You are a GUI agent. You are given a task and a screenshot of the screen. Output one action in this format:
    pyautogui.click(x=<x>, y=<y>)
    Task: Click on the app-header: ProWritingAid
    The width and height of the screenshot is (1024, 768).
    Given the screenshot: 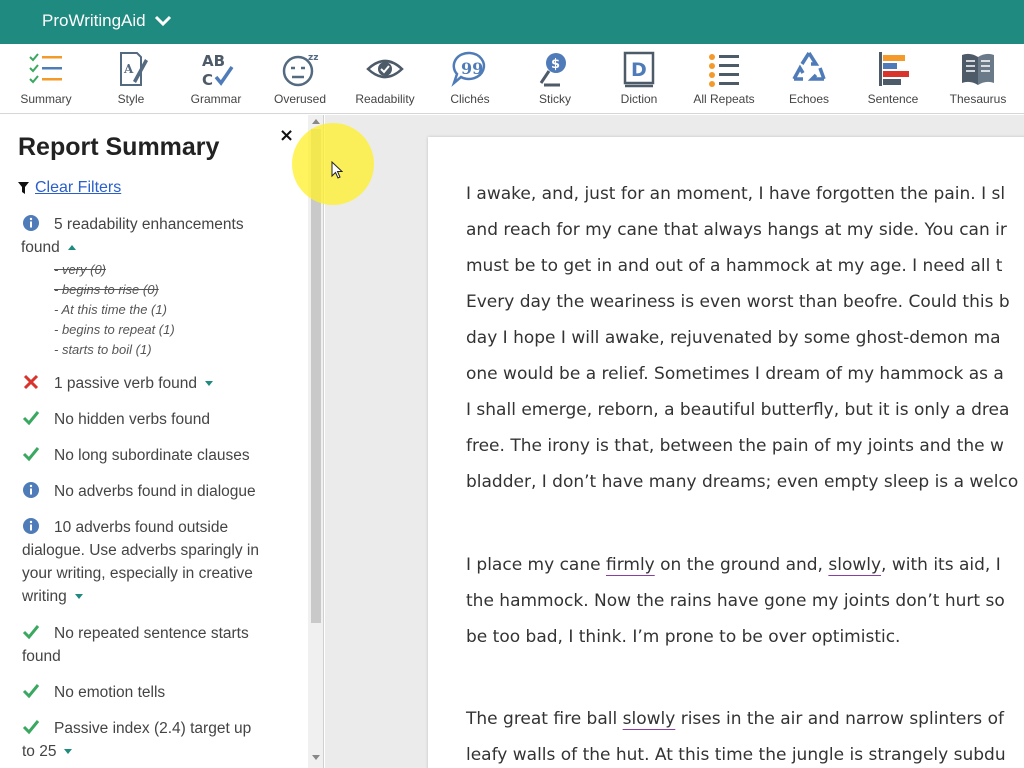 What is the action you would take?
    pyautogui.click(x=512, y=22)
    